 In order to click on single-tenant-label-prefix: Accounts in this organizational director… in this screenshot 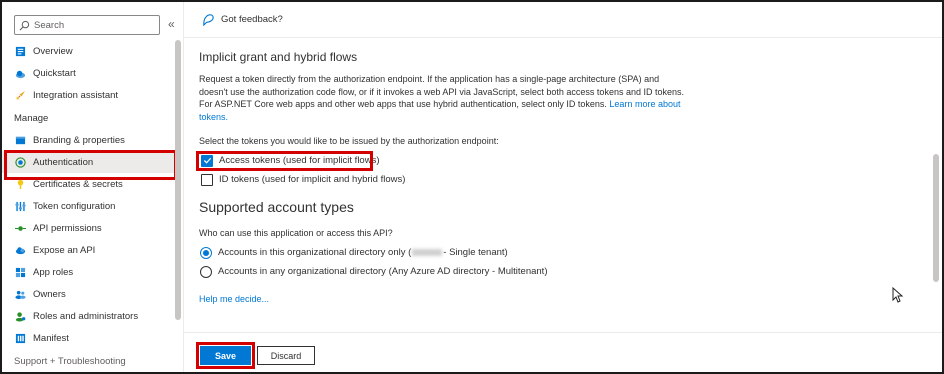, I will do `click(315, 252)`.